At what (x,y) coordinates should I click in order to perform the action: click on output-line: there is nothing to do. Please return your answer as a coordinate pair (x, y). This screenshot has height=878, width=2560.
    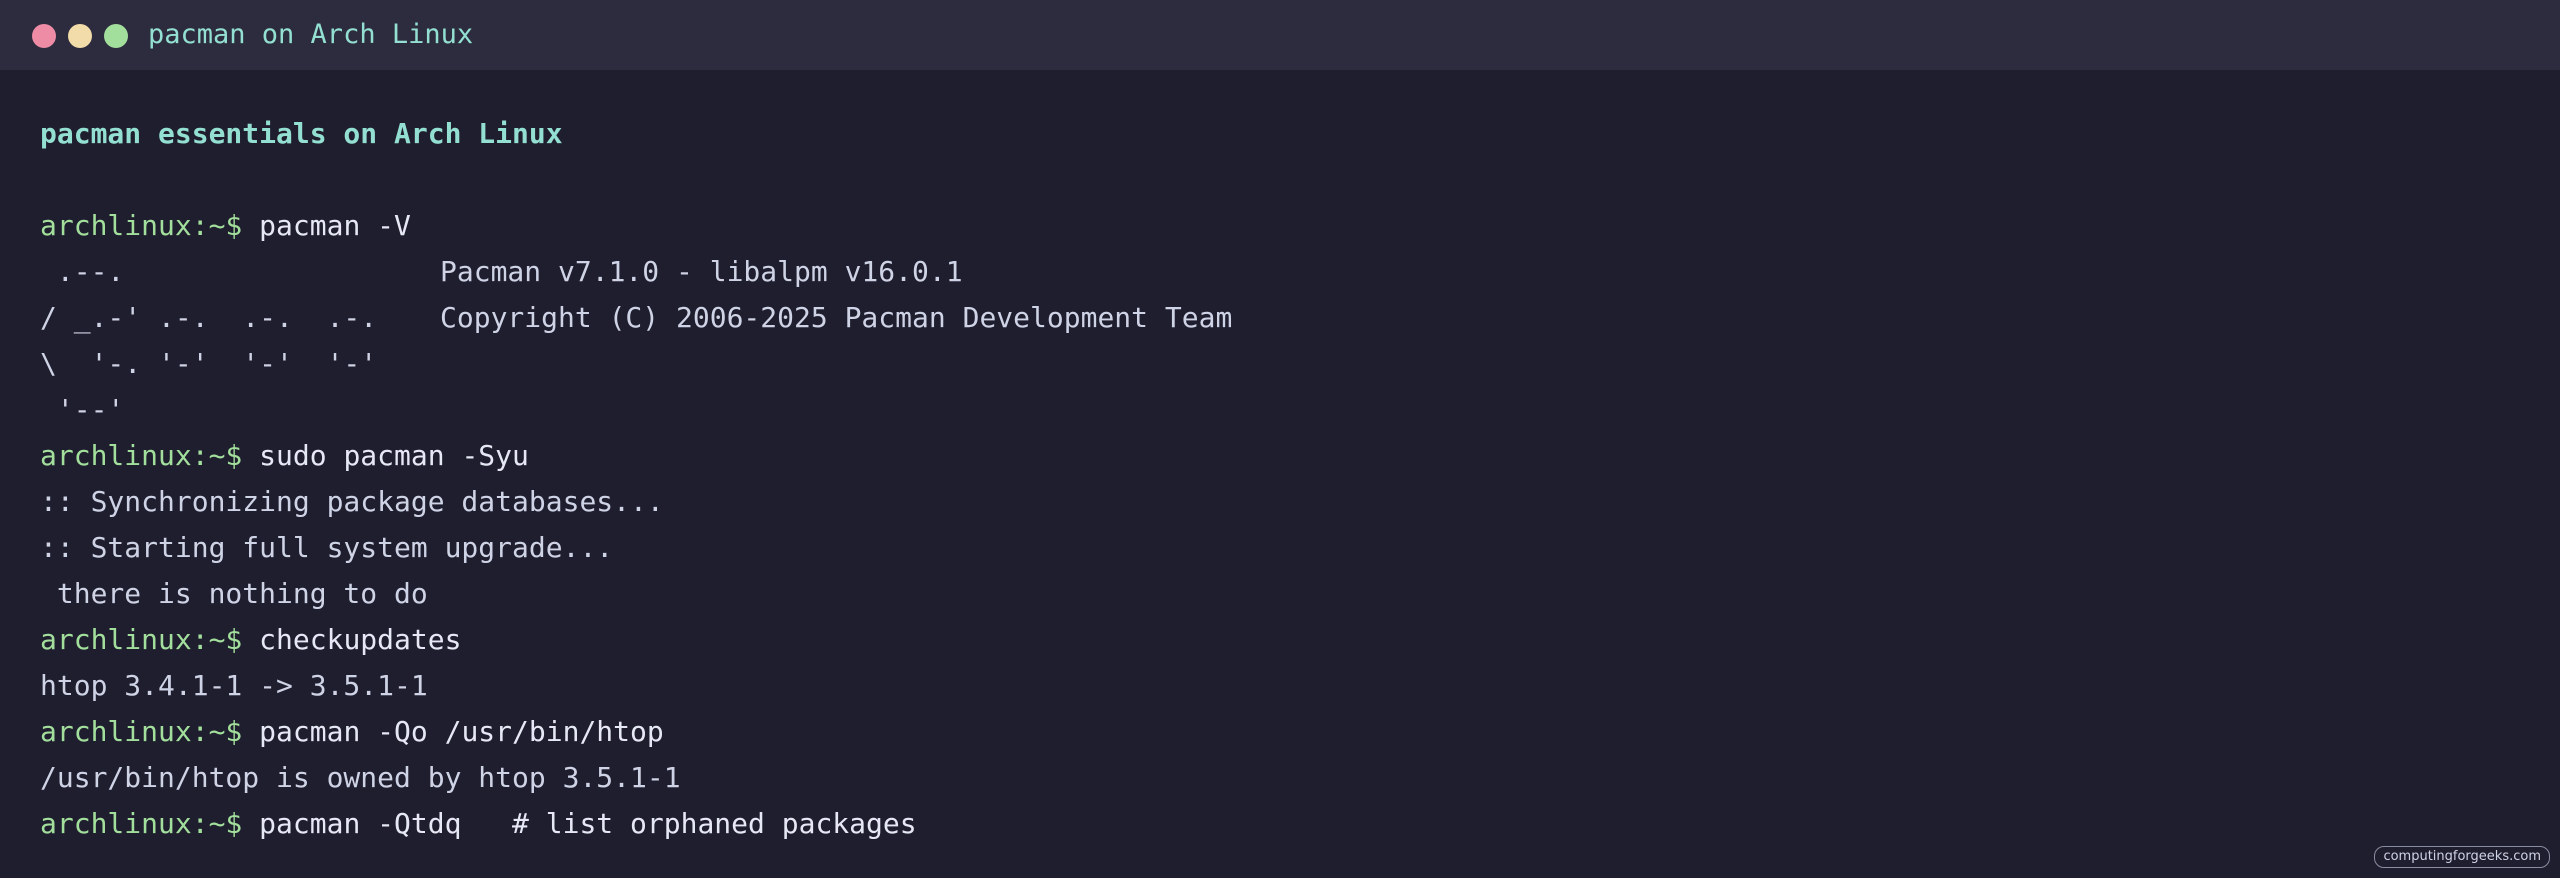
    Looking at the image, I should click on (234, 593).